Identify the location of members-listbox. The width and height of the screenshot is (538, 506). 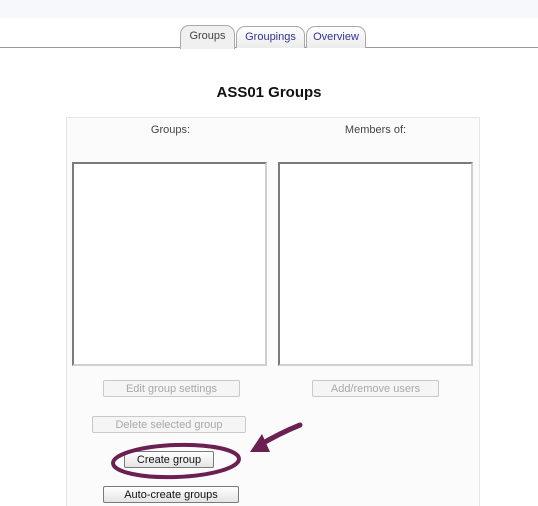
(375, 264).